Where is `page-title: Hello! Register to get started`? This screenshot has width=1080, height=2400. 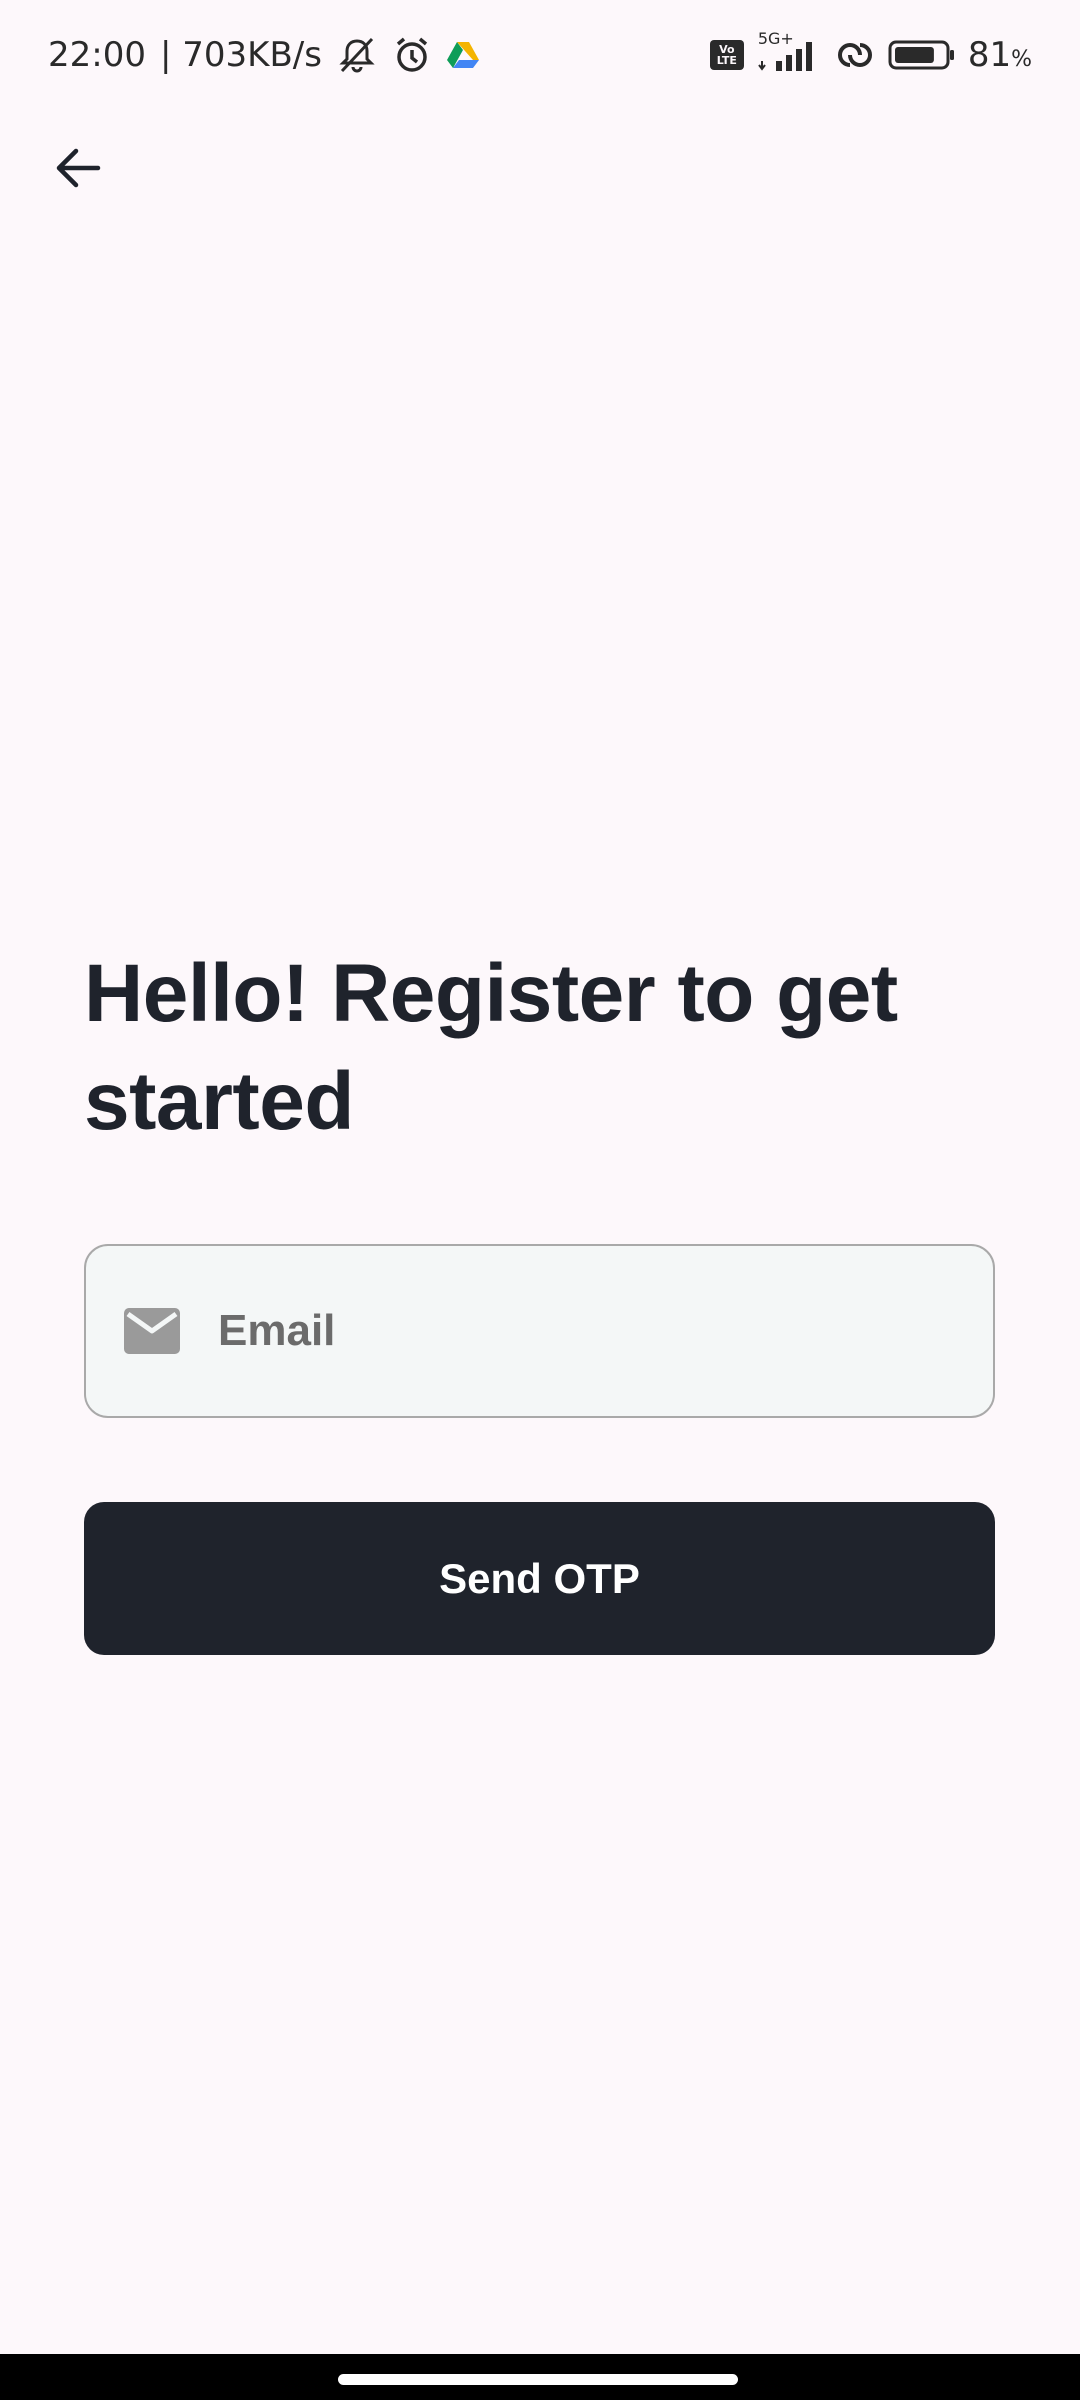
page-title: Hello! Register to get started is located at coordinates (491, 1047).